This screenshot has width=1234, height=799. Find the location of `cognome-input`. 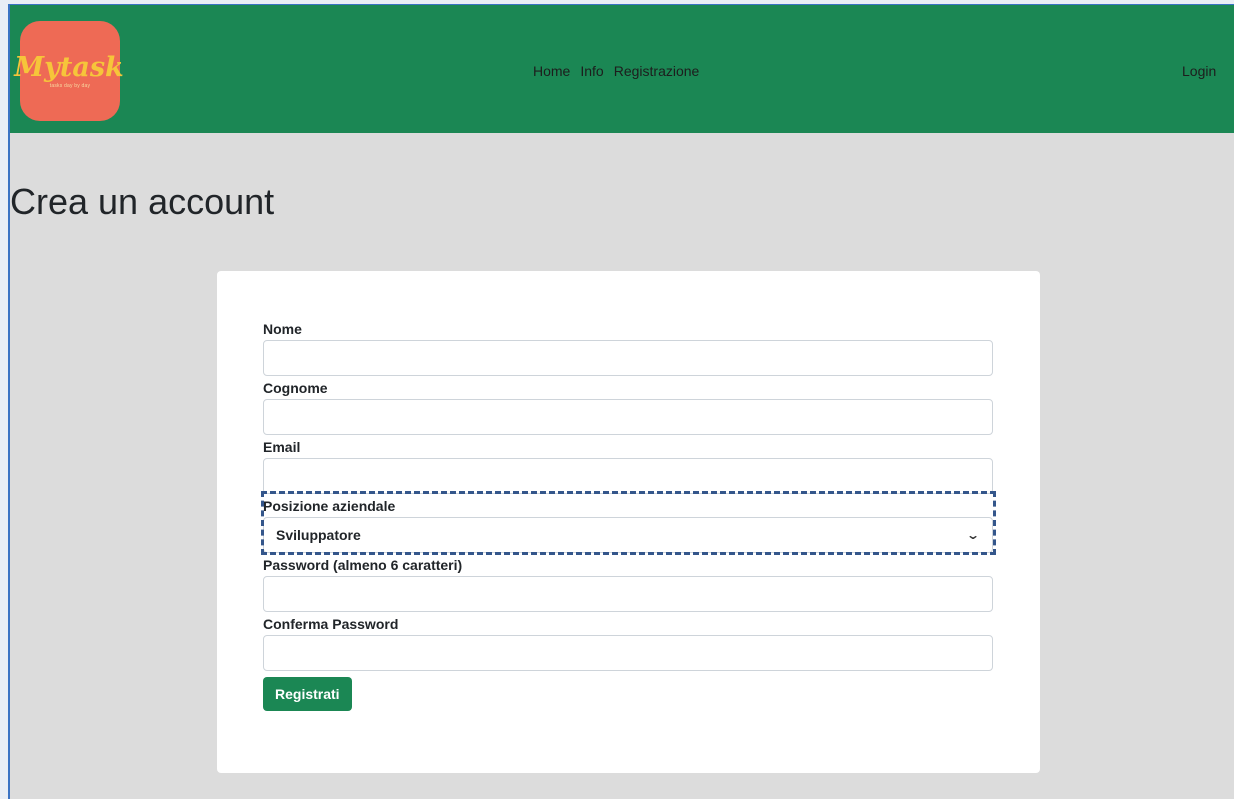

cognome-input is located at coordinates (628, 417).